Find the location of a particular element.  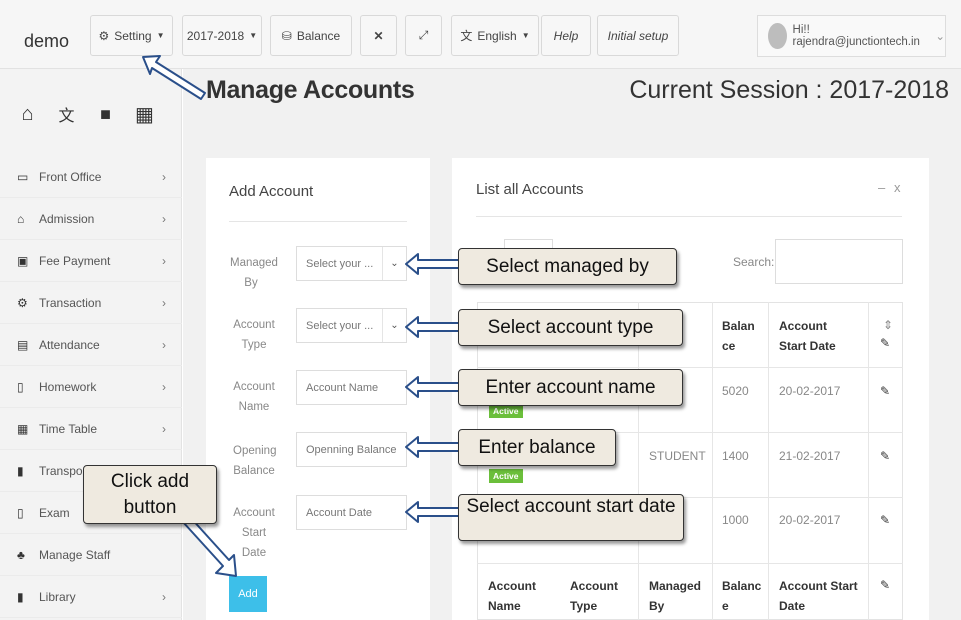

opening-balance-label: Opening Balance is located at coordinates (255, 461).